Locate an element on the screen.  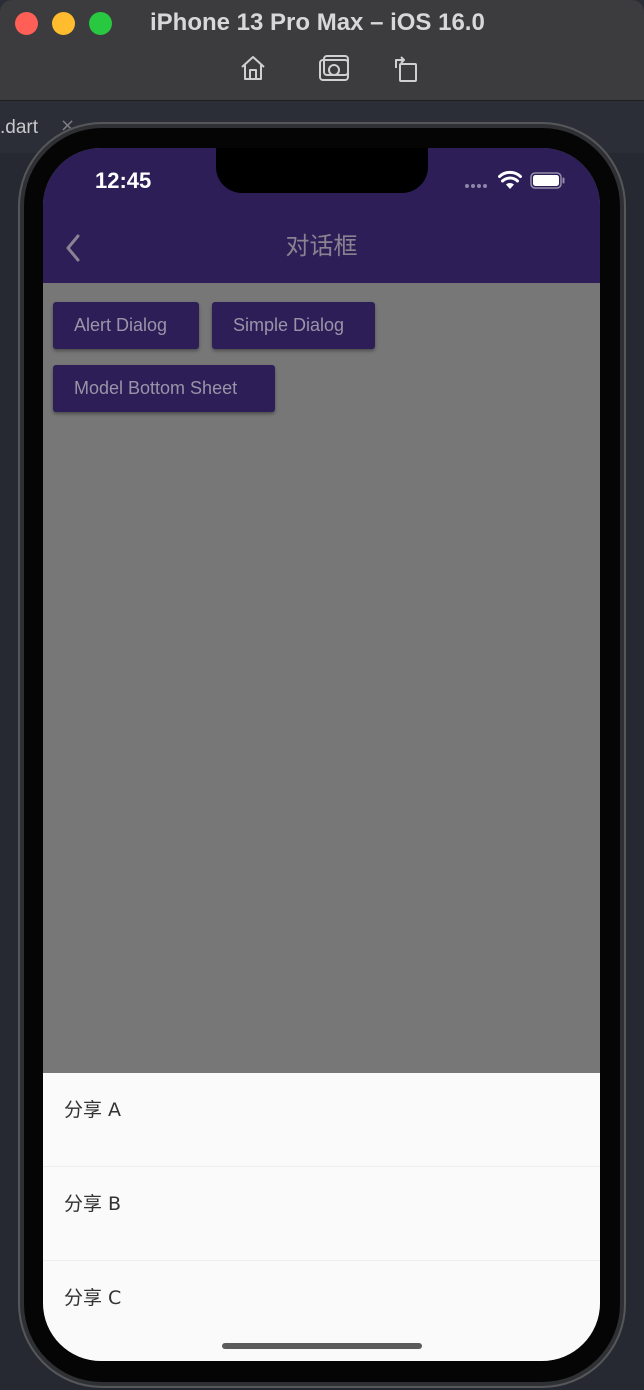
share-b-label: 分享 B is located at coordinates (93, 1204).